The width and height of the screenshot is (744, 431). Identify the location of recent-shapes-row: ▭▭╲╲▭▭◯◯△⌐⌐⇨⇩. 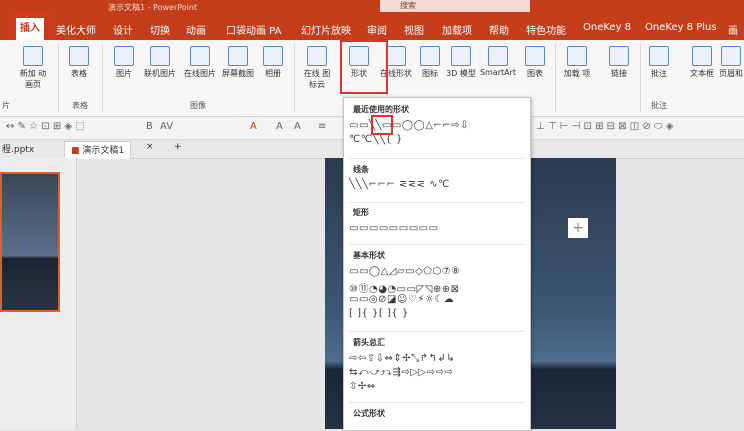
(409, 125).